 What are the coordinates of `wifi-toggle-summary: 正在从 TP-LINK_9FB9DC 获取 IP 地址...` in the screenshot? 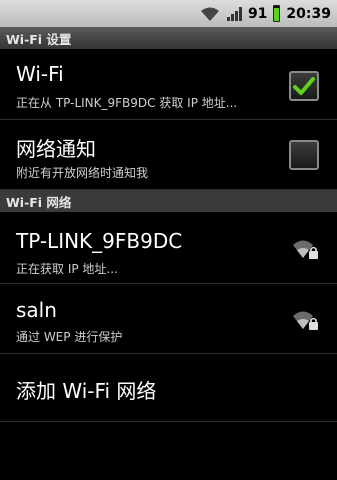 It's located at (127, 103).